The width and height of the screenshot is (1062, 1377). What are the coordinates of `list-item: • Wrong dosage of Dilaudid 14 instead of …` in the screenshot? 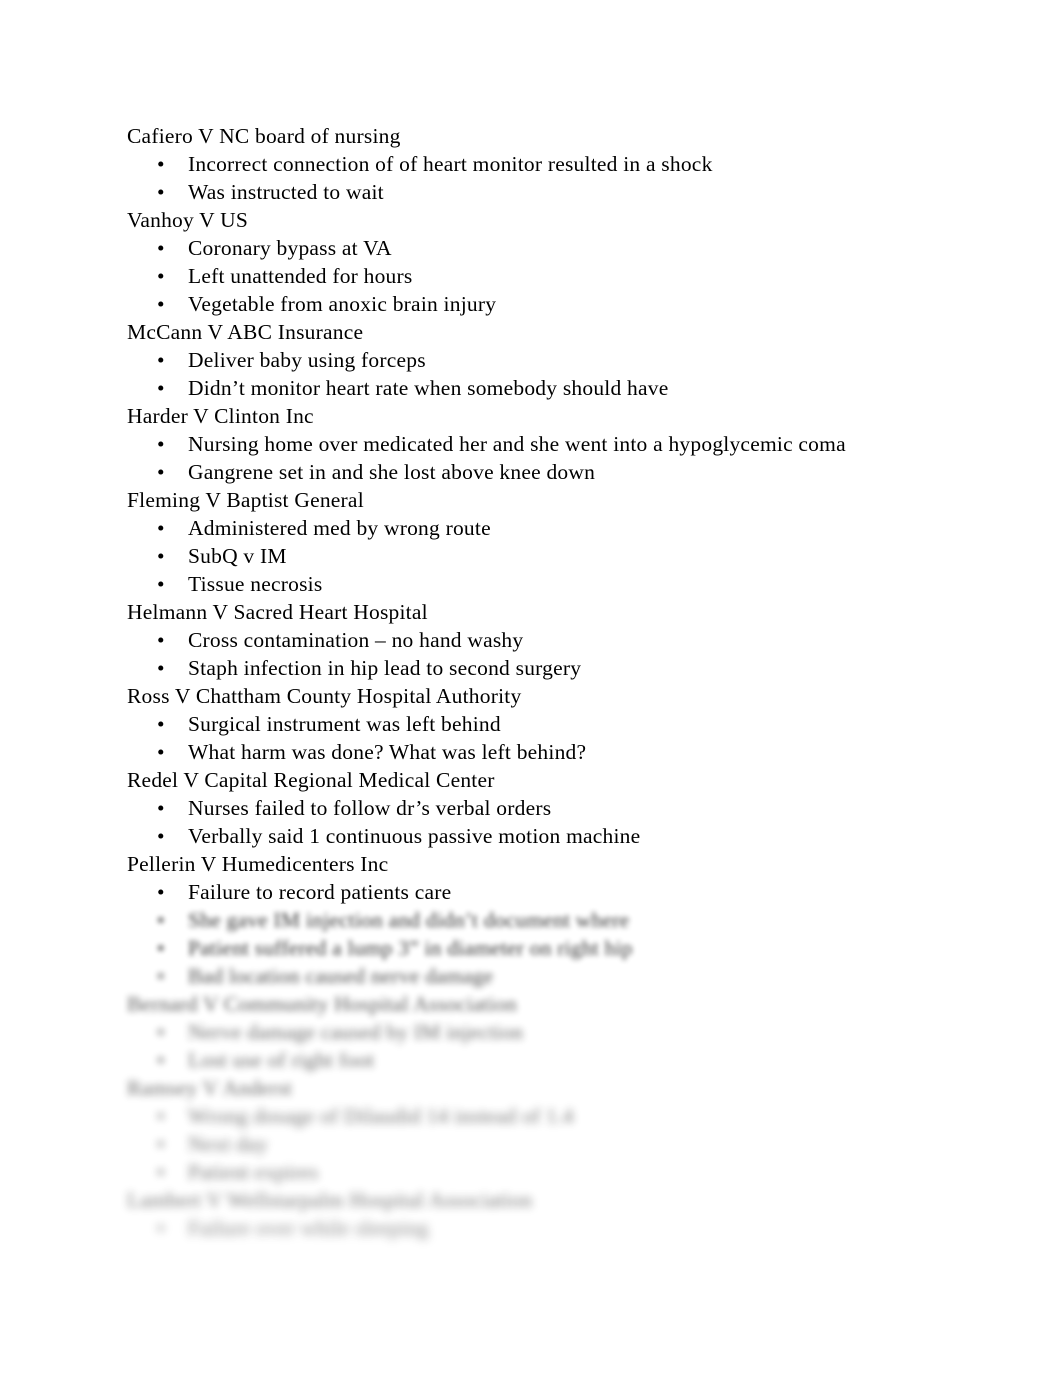 It's located at (557, 1116).